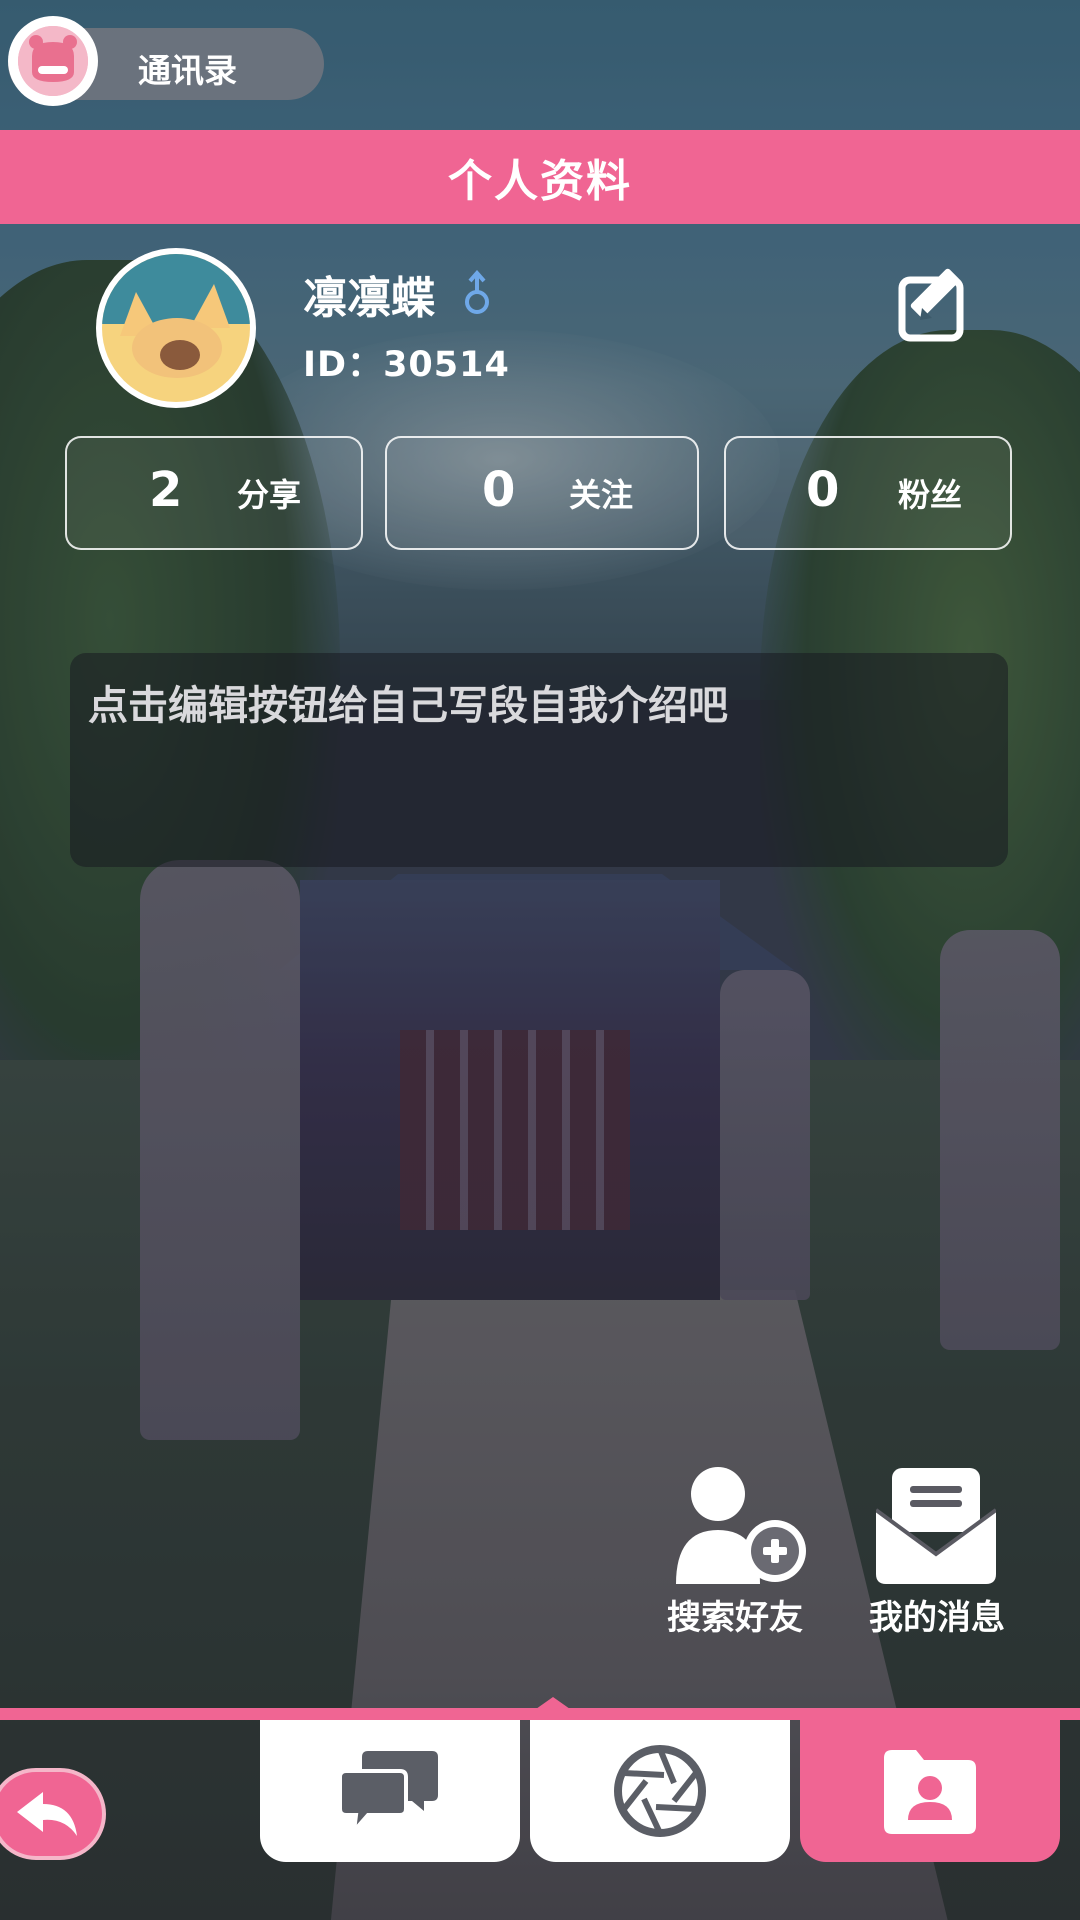  What do you see at coordinates (741, 1525) in the screenshot?
I see `add-friend-icon` at bounding box center [741, 1525].